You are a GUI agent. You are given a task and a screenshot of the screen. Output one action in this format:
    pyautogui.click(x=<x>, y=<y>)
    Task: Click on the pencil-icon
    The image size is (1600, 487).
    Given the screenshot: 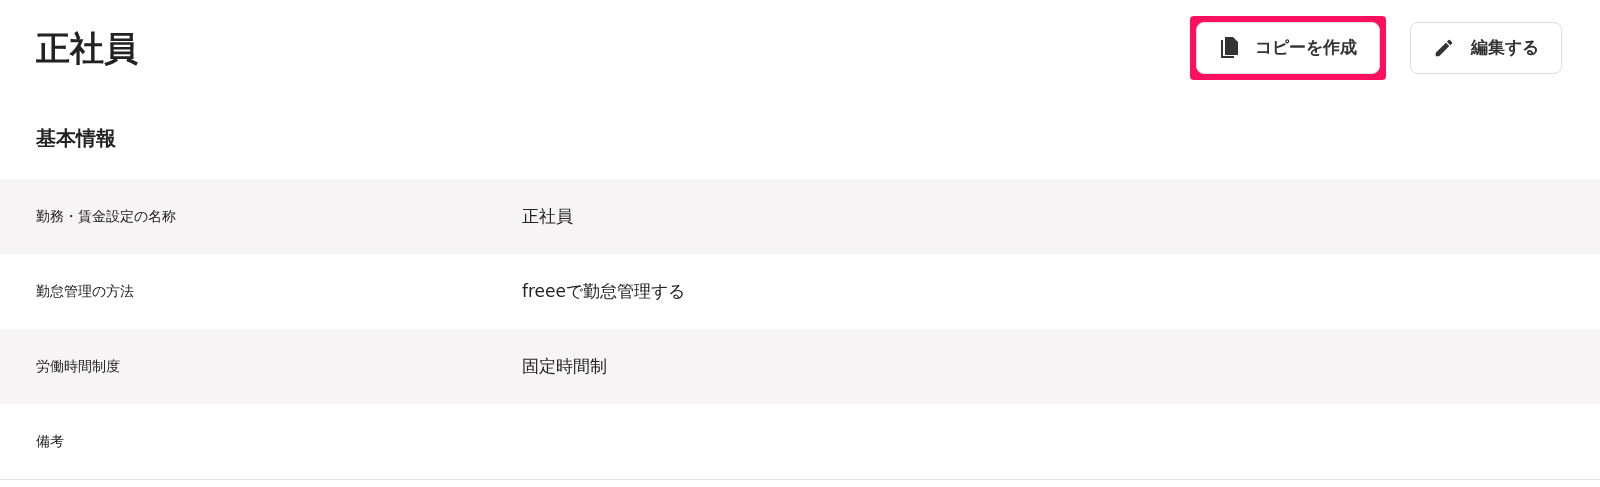 What is the action you would take?
    pyautogui.click(x=1444, y=48)
    